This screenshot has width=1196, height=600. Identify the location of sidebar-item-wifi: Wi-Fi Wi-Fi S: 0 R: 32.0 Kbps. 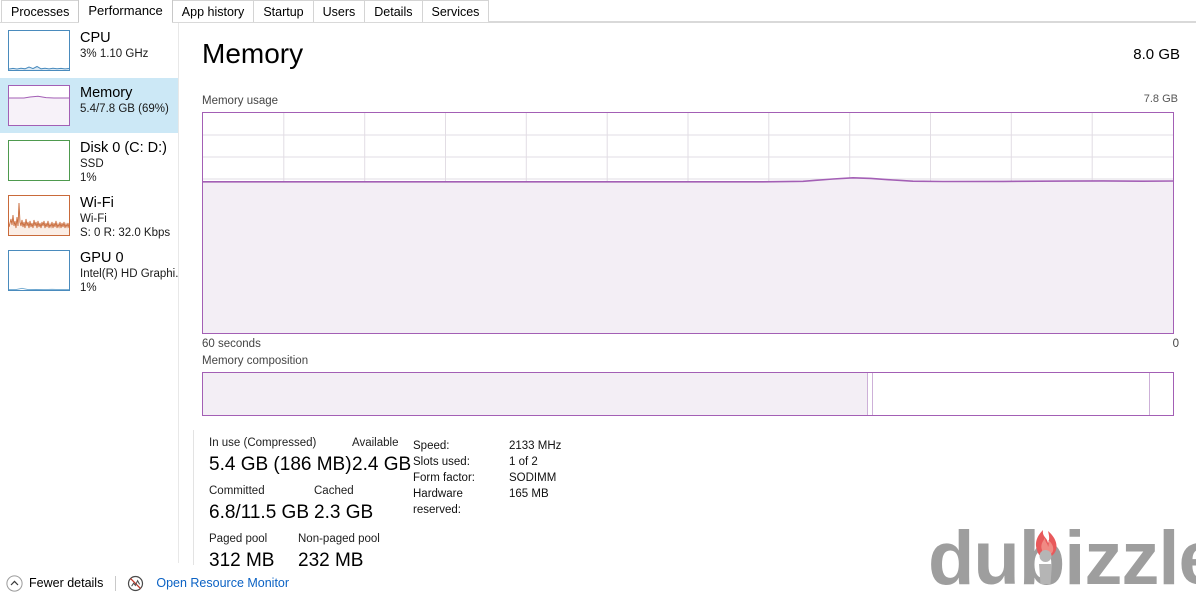
(89, 215).